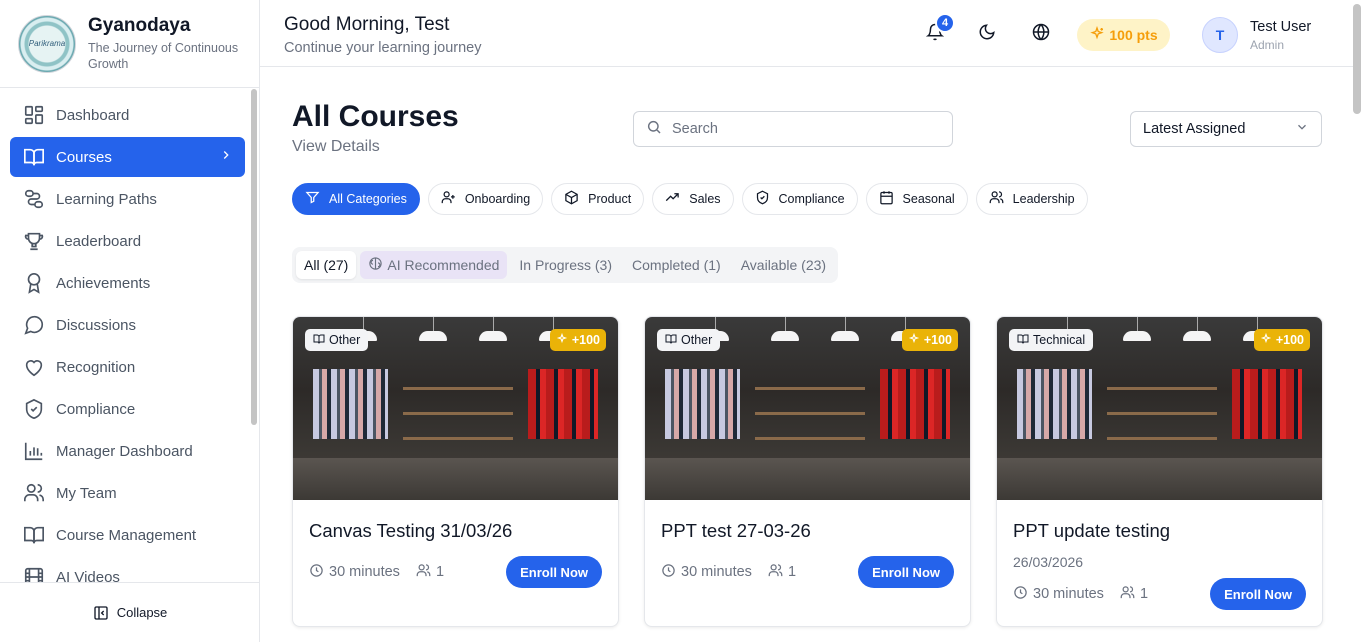 This screenshot has height=642, width=1365. What do you see at coordinates (455, 531) in the screenshot?
I see `course-title: Canvas Testing 31/03/26` at bounding box center [455, 531].